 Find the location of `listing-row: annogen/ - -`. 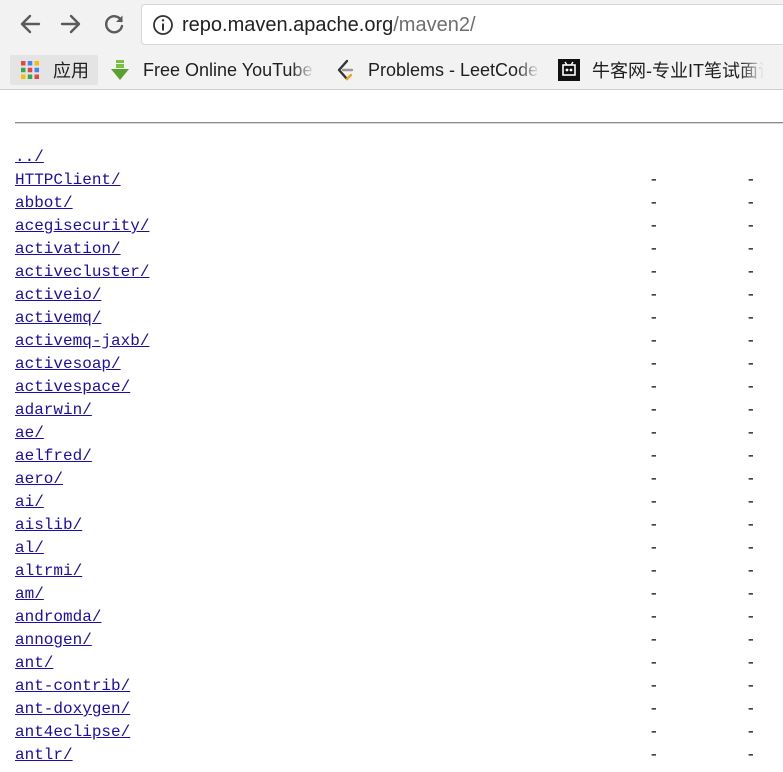

listing-row: annogen/ - - is located at coordinates (399, 640).